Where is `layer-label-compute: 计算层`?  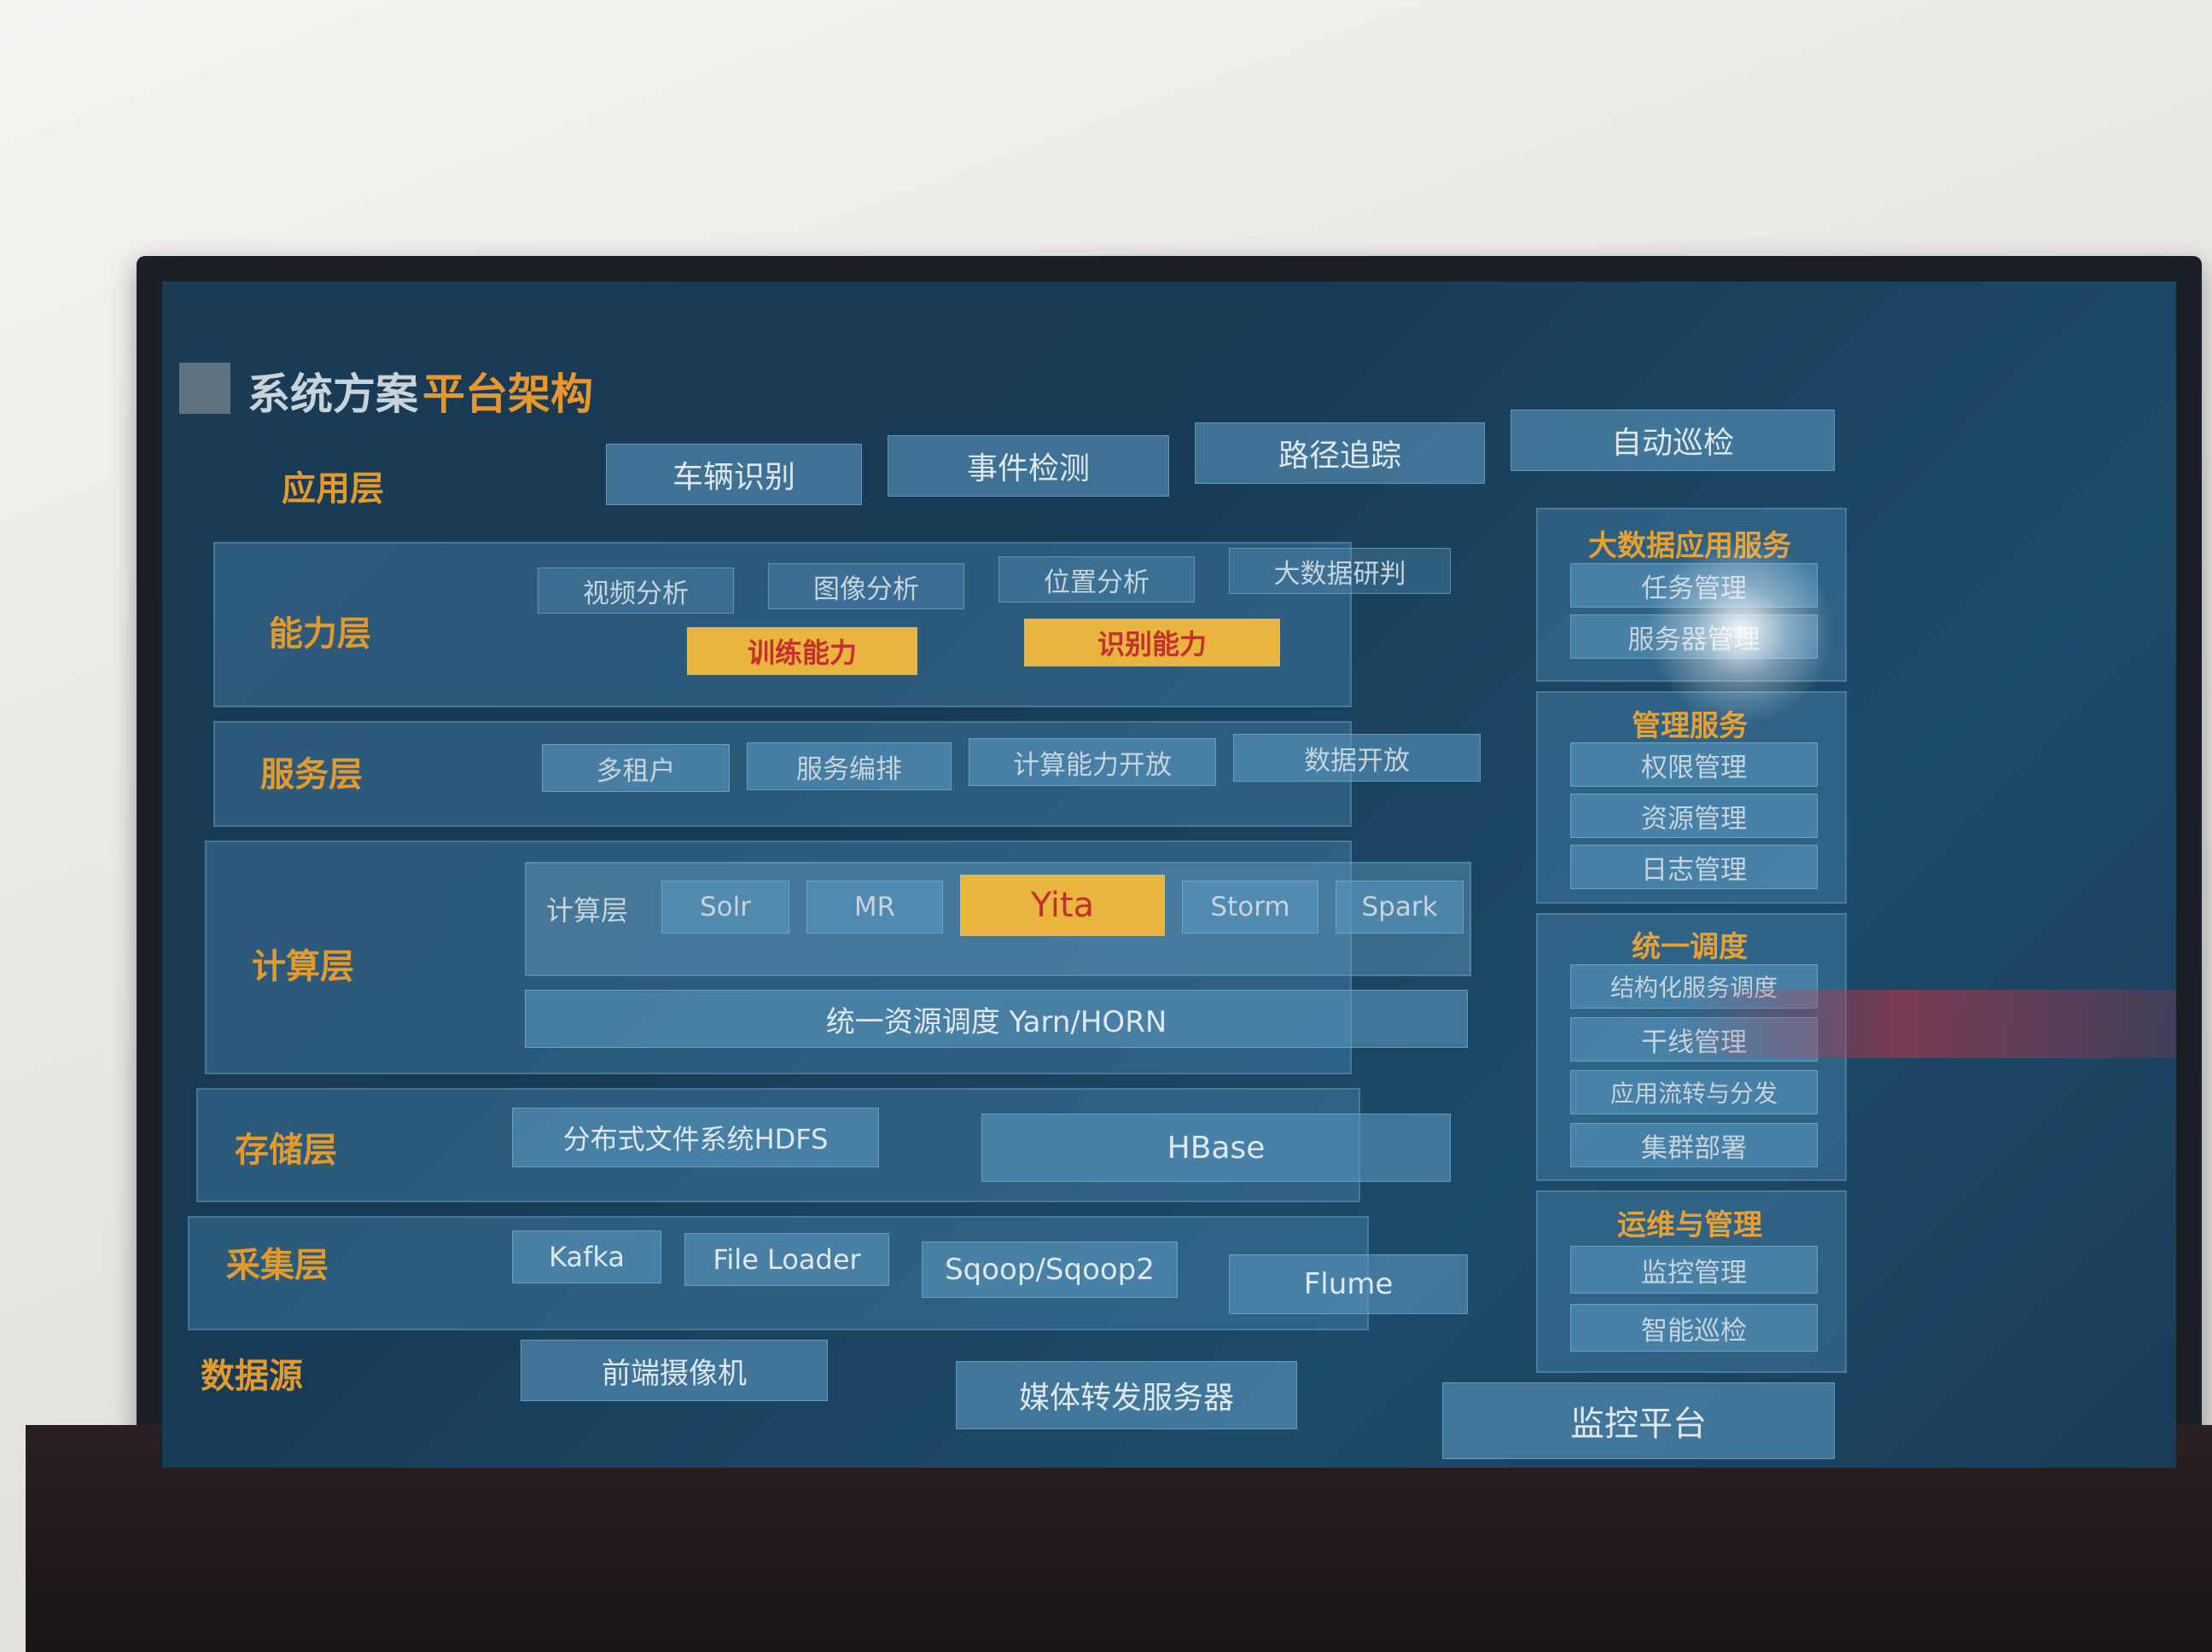
layer-label-compute: 计算层 is located at coordinates (303, 966).